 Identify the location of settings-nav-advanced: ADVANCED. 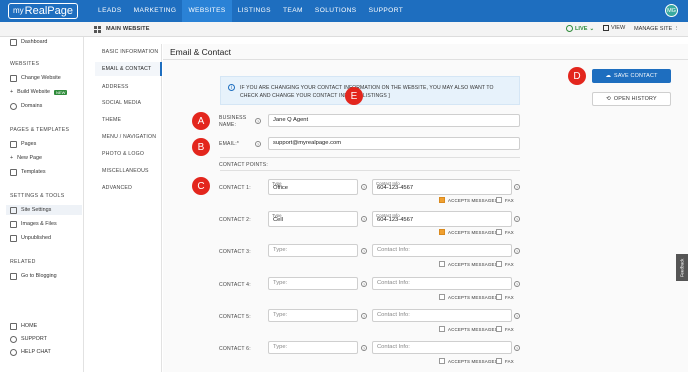
(117, 188).